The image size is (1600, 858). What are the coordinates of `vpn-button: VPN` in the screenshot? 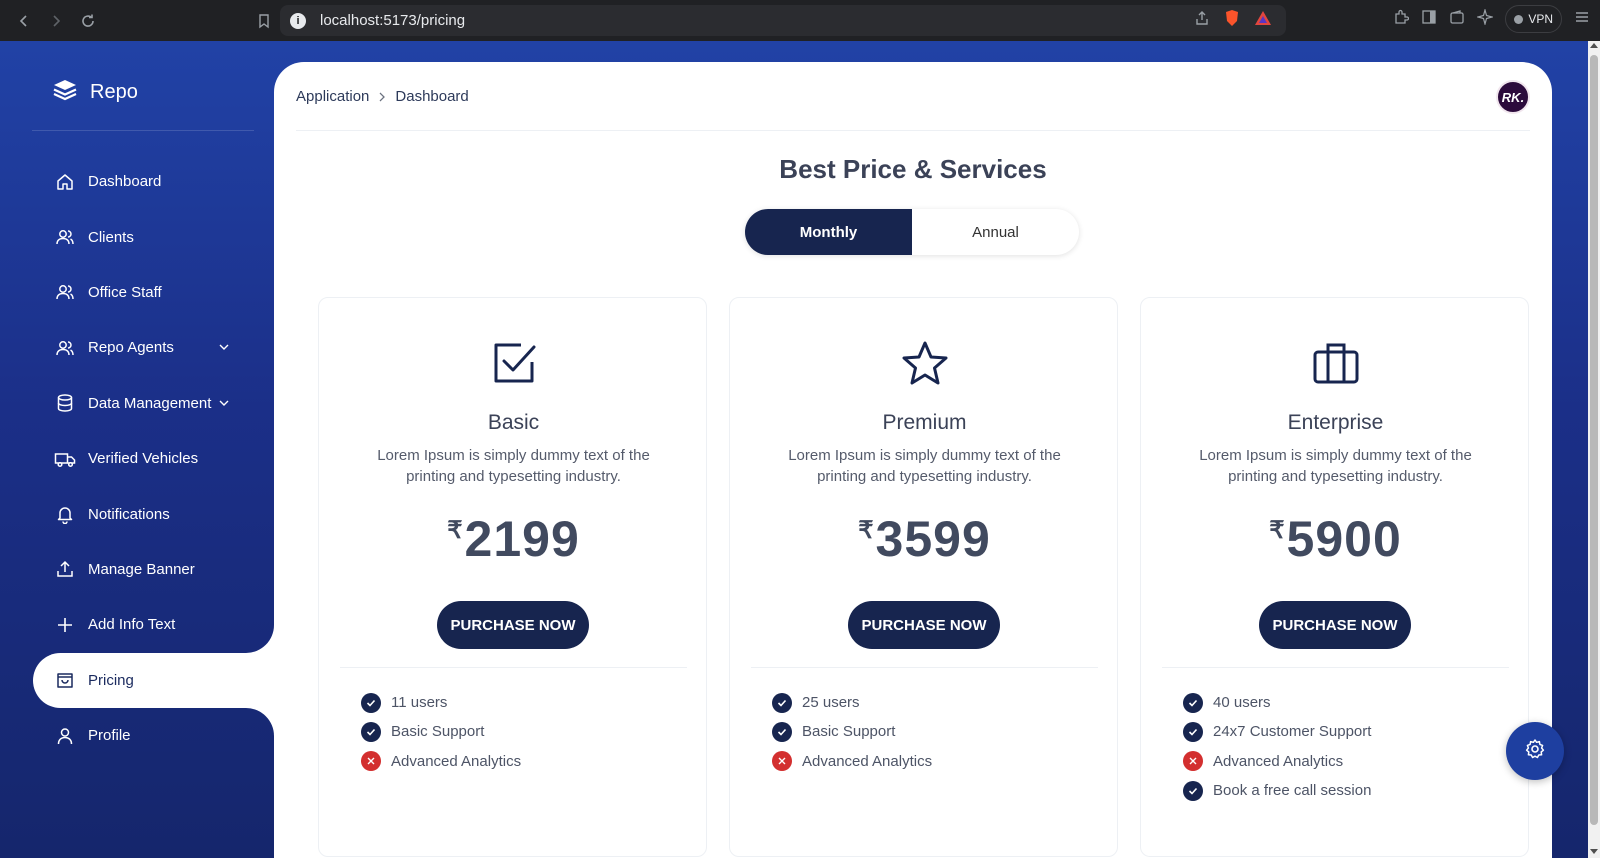 It's located at (1533, 19).